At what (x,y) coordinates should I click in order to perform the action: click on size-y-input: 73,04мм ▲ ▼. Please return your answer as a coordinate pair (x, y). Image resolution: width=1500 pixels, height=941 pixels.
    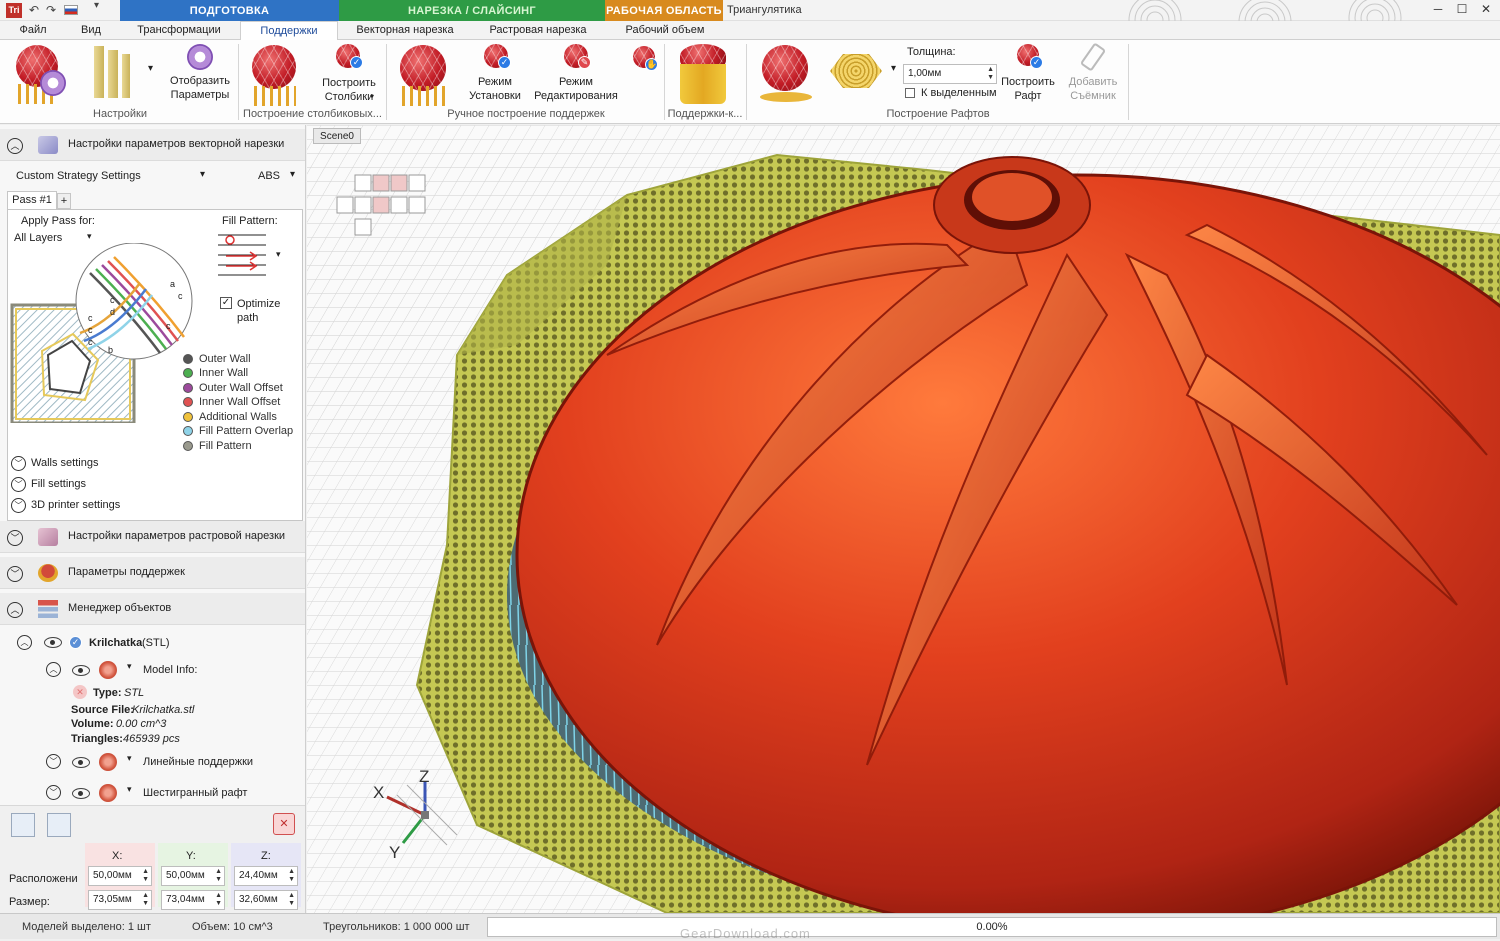
    Looking at the image, I should click on (193, 900).